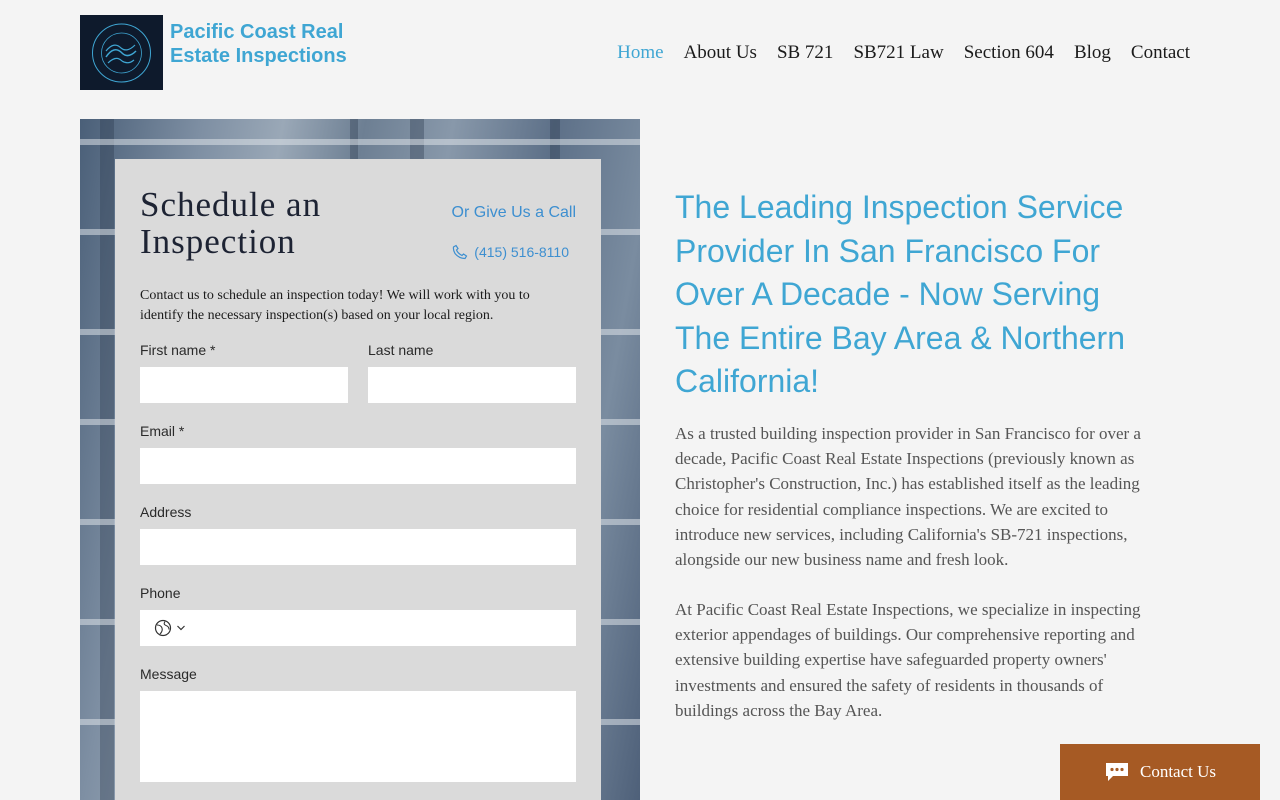  Describe the element at coordinates (1160, 53) in the screenshot. I see `nav-contact: Contact` at that location.